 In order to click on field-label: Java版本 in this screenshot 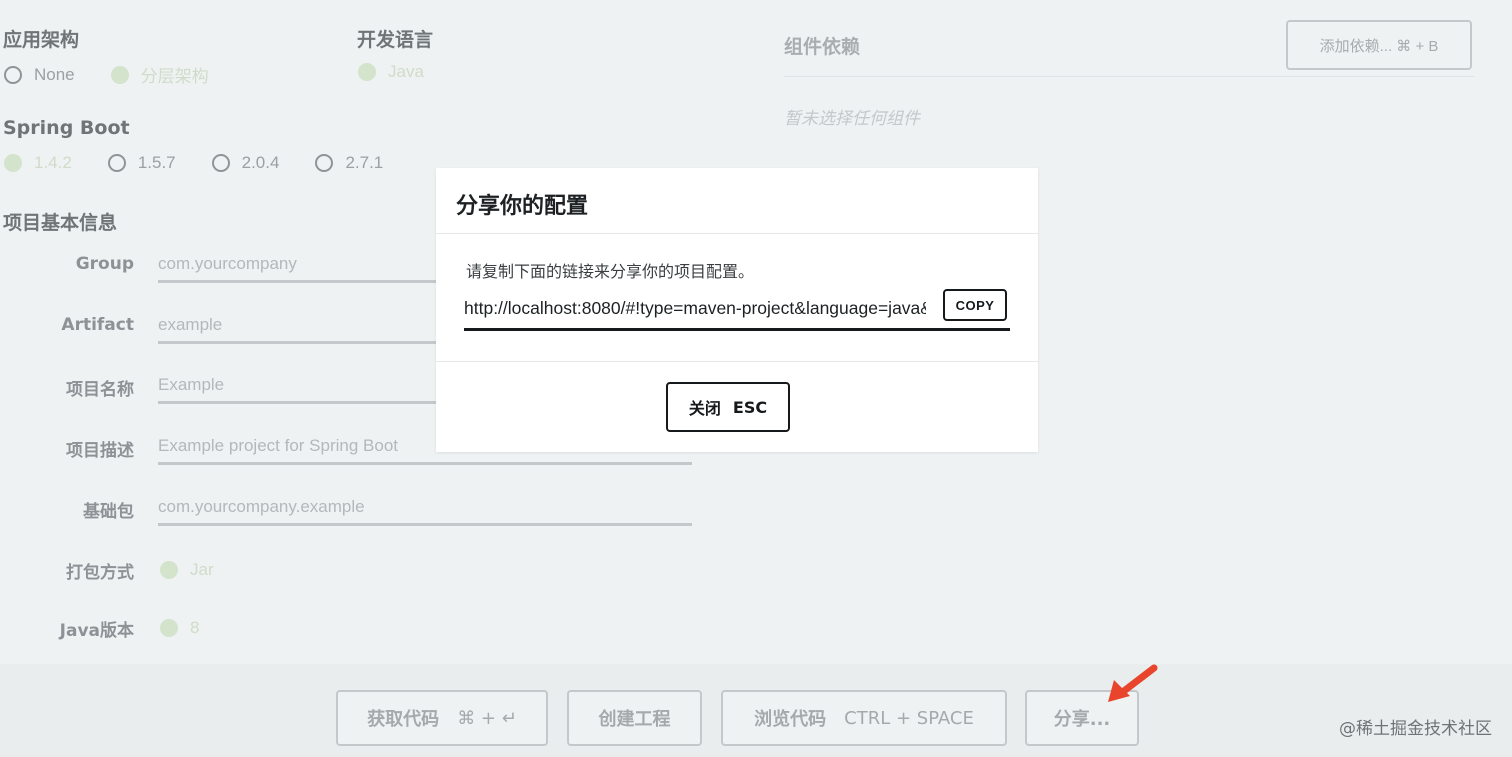, I will do `click(96, 631)`.